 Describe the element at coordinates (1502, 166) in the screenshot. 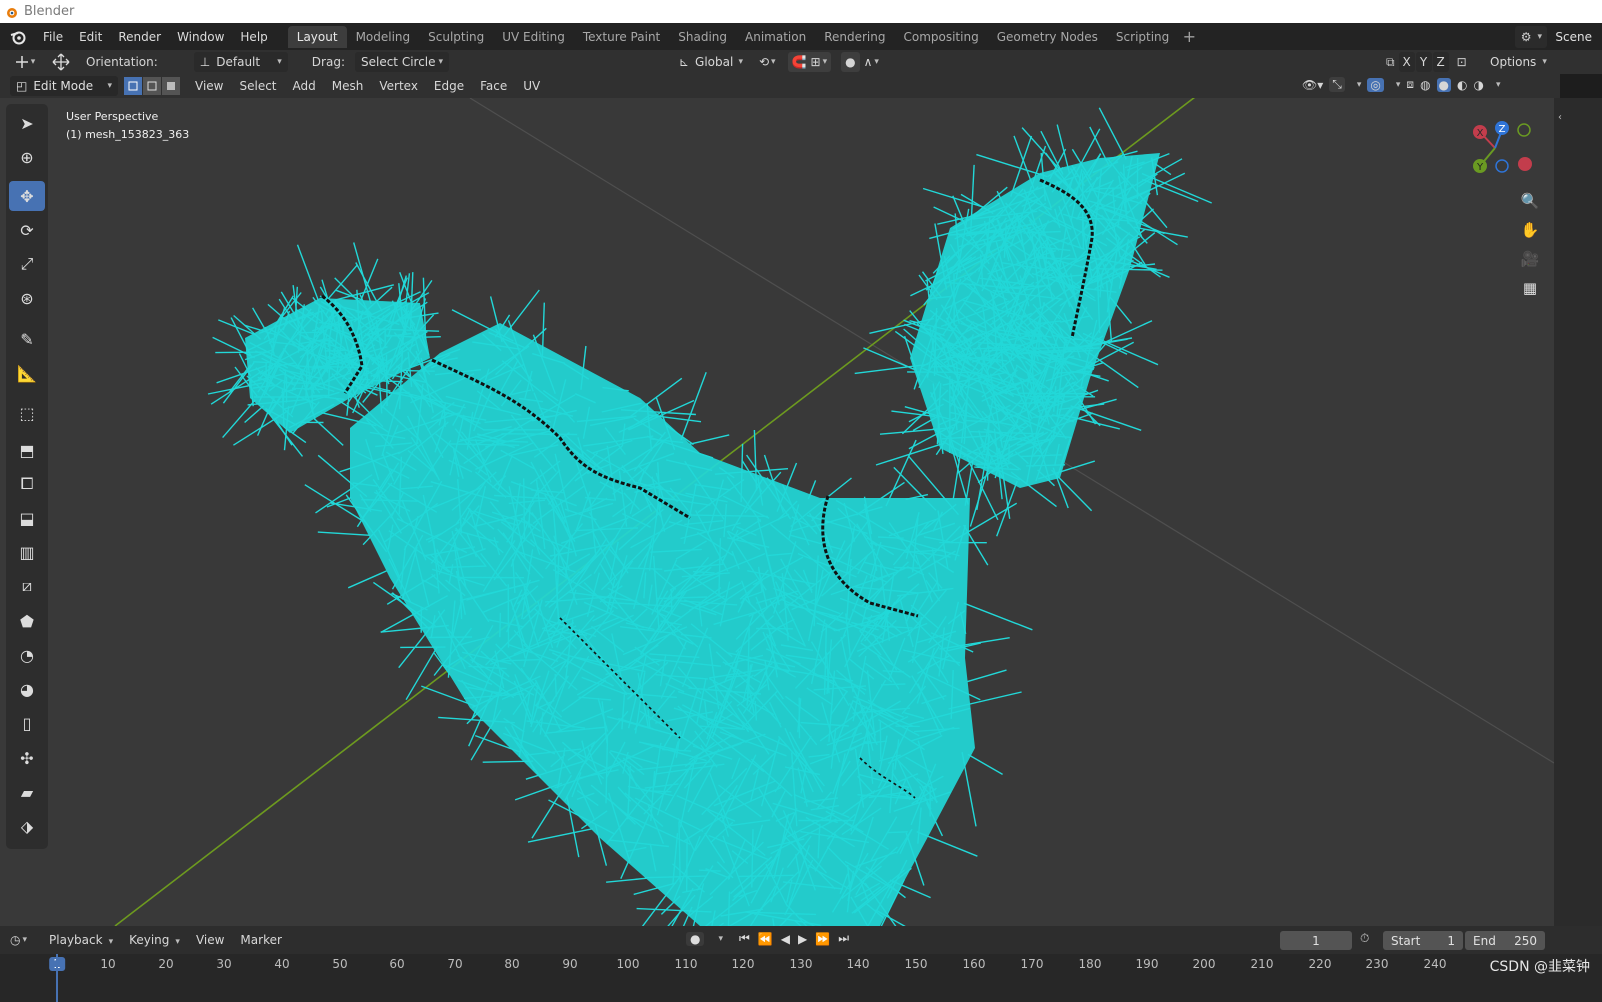

I see `gizmo-neg-z-icon` at that location.